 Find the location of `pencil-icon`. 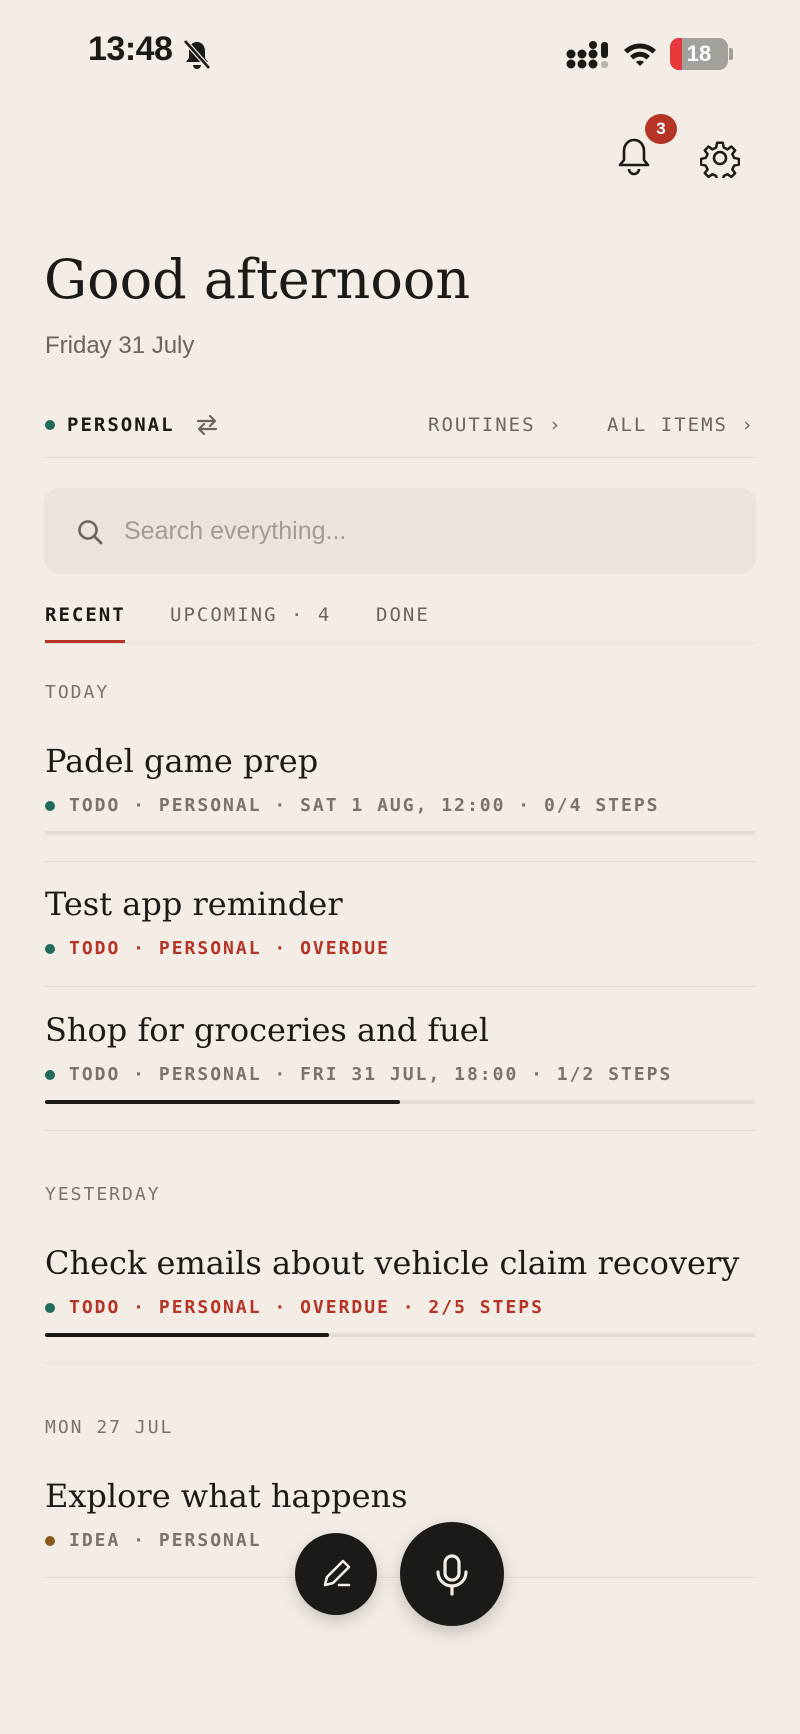

pencil-icon is located at coordinates (337, 1573).